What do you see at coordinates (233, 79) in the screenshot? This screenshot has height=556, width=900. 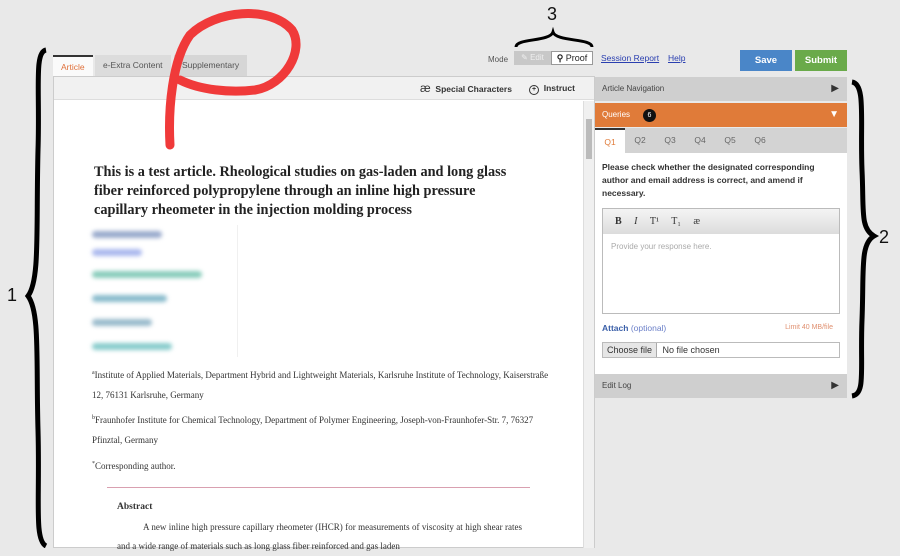 I see `red-loop-annotation` at bounding box center [233, 79].